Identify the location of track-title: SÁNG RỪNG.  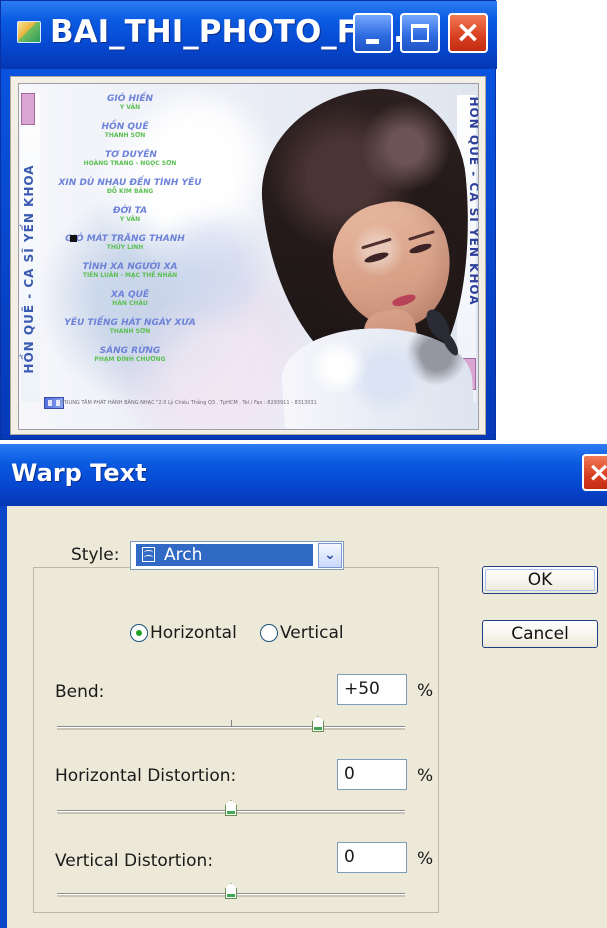
(130, 351).